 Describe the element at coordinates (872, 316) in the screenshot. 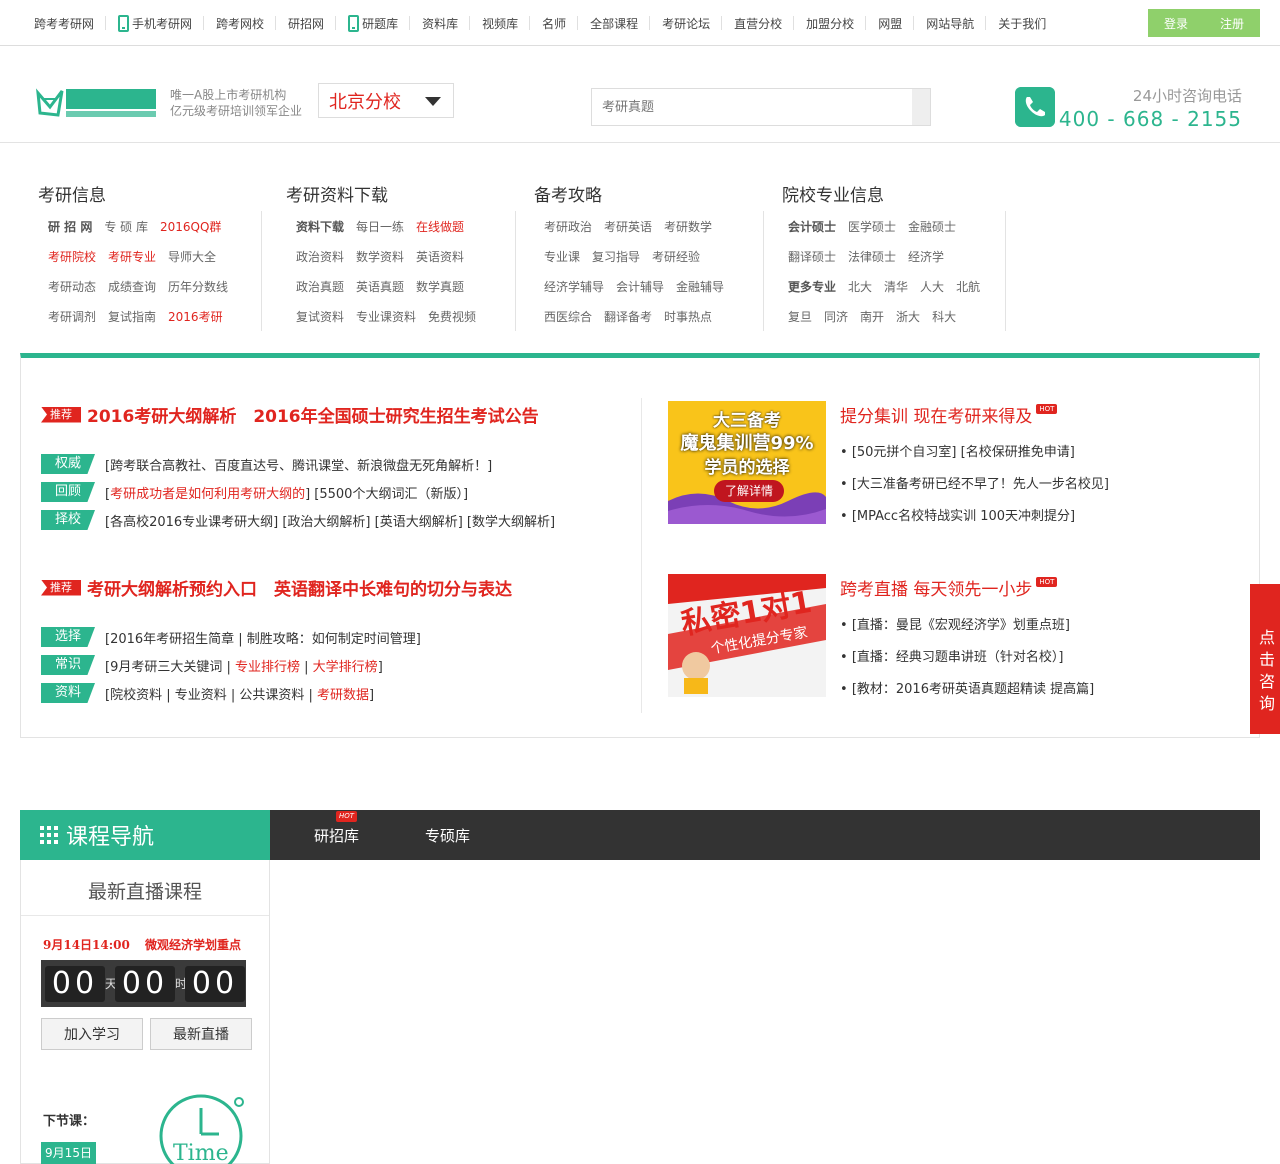

I see `cat-link: 南开` at that location.